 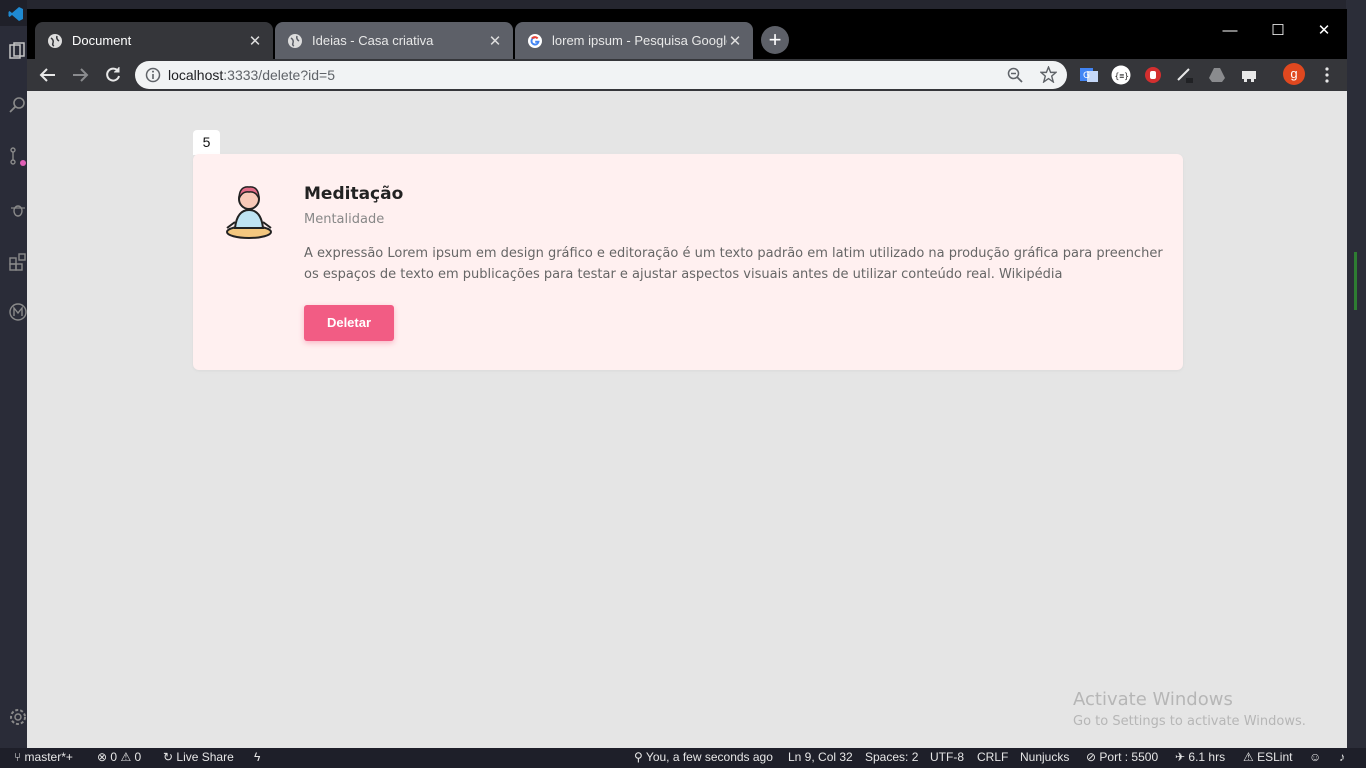 I want to click on git-blame-status: ⚲ You, a few seconds ago, so click(x=703, y=757).